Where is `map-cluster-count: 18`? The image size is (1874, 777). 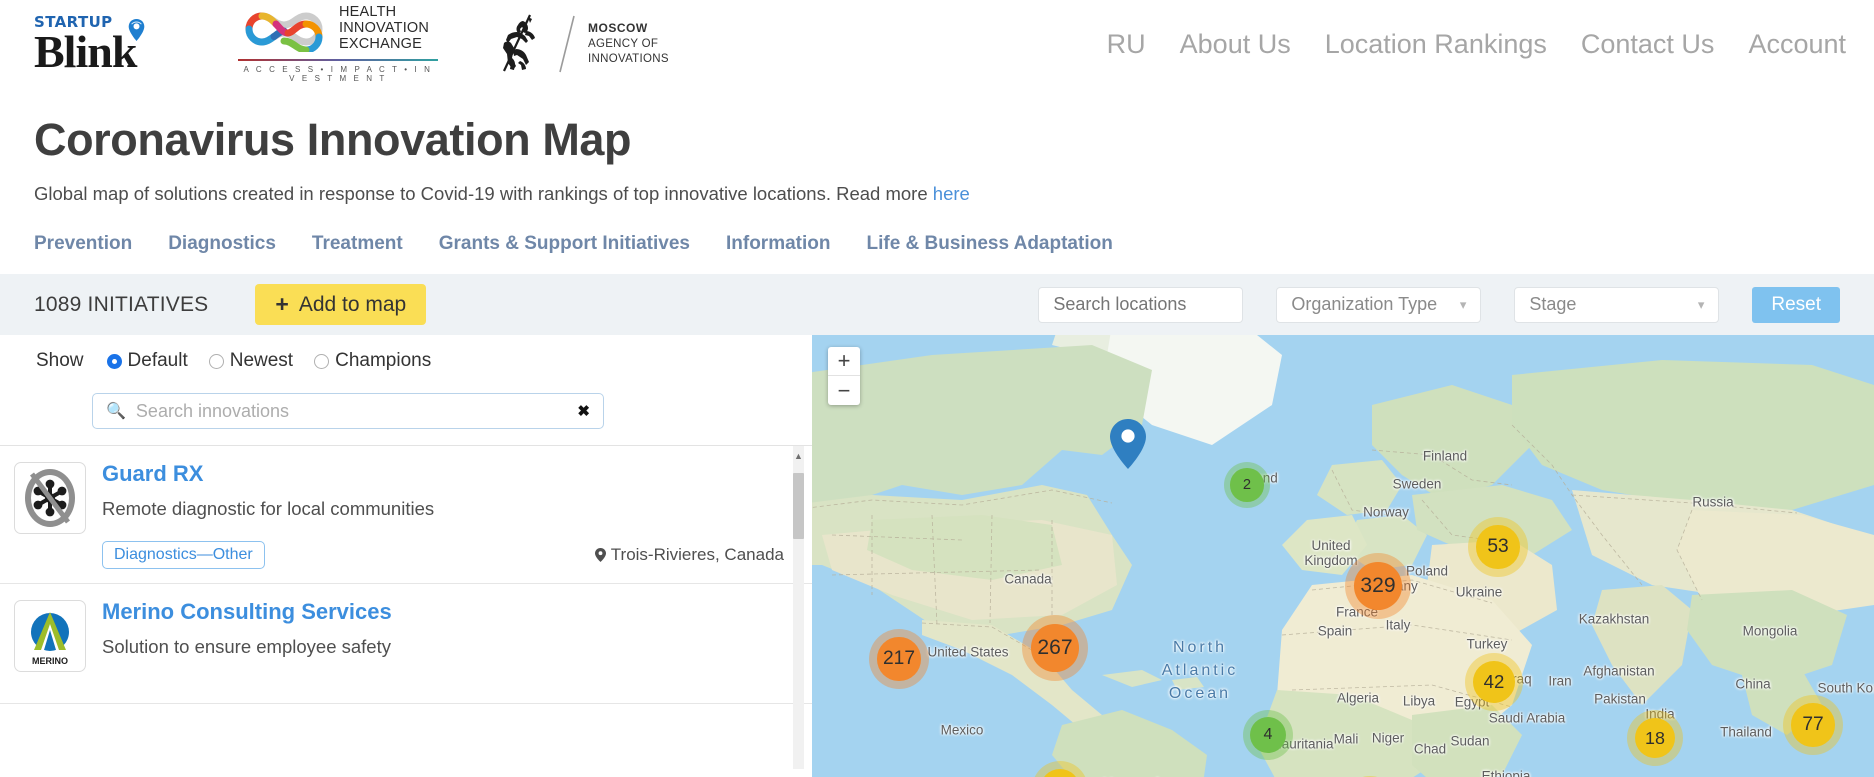
map-cluster-count: 18 is located at coordinates (1655, 738).